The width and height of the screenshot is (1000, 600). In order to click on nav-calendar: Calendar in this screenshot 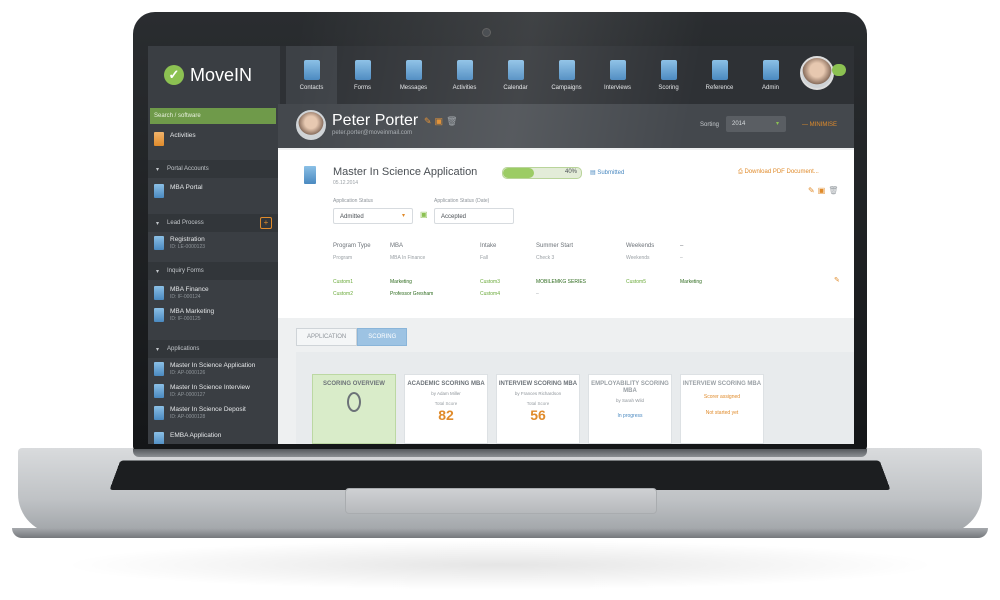, I will do `click(515, 75)`.